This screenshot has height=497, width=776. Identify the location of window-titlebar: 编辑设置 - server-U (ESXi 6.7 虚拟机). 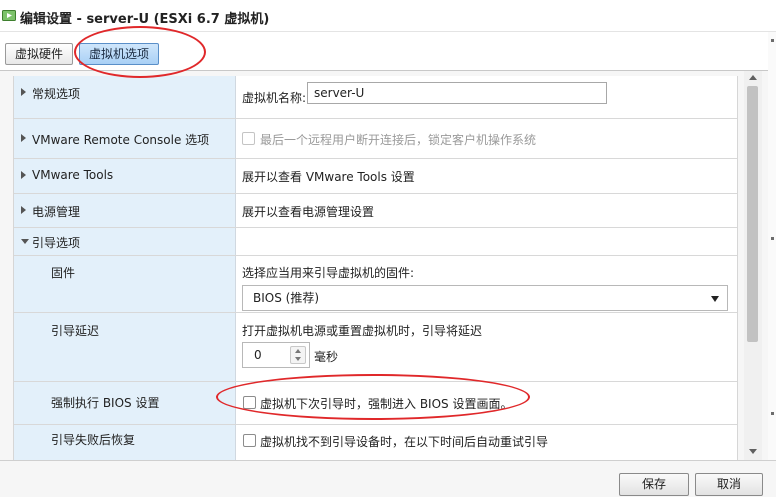
(388, 16).